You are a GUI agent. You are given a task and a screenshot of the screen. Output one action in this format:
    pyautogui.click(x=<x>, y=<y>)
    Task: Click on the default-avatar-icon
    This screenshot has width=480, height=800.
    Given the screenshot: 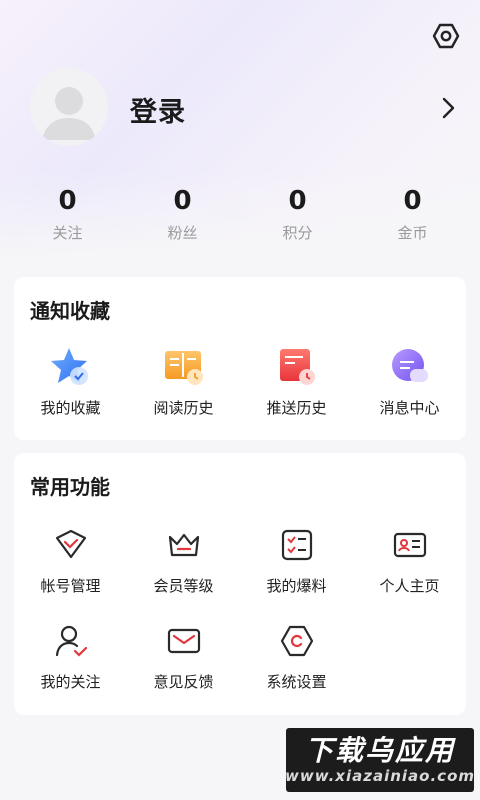 What is the action you would take?
    pyautogui.click(x=69, y=107)
    